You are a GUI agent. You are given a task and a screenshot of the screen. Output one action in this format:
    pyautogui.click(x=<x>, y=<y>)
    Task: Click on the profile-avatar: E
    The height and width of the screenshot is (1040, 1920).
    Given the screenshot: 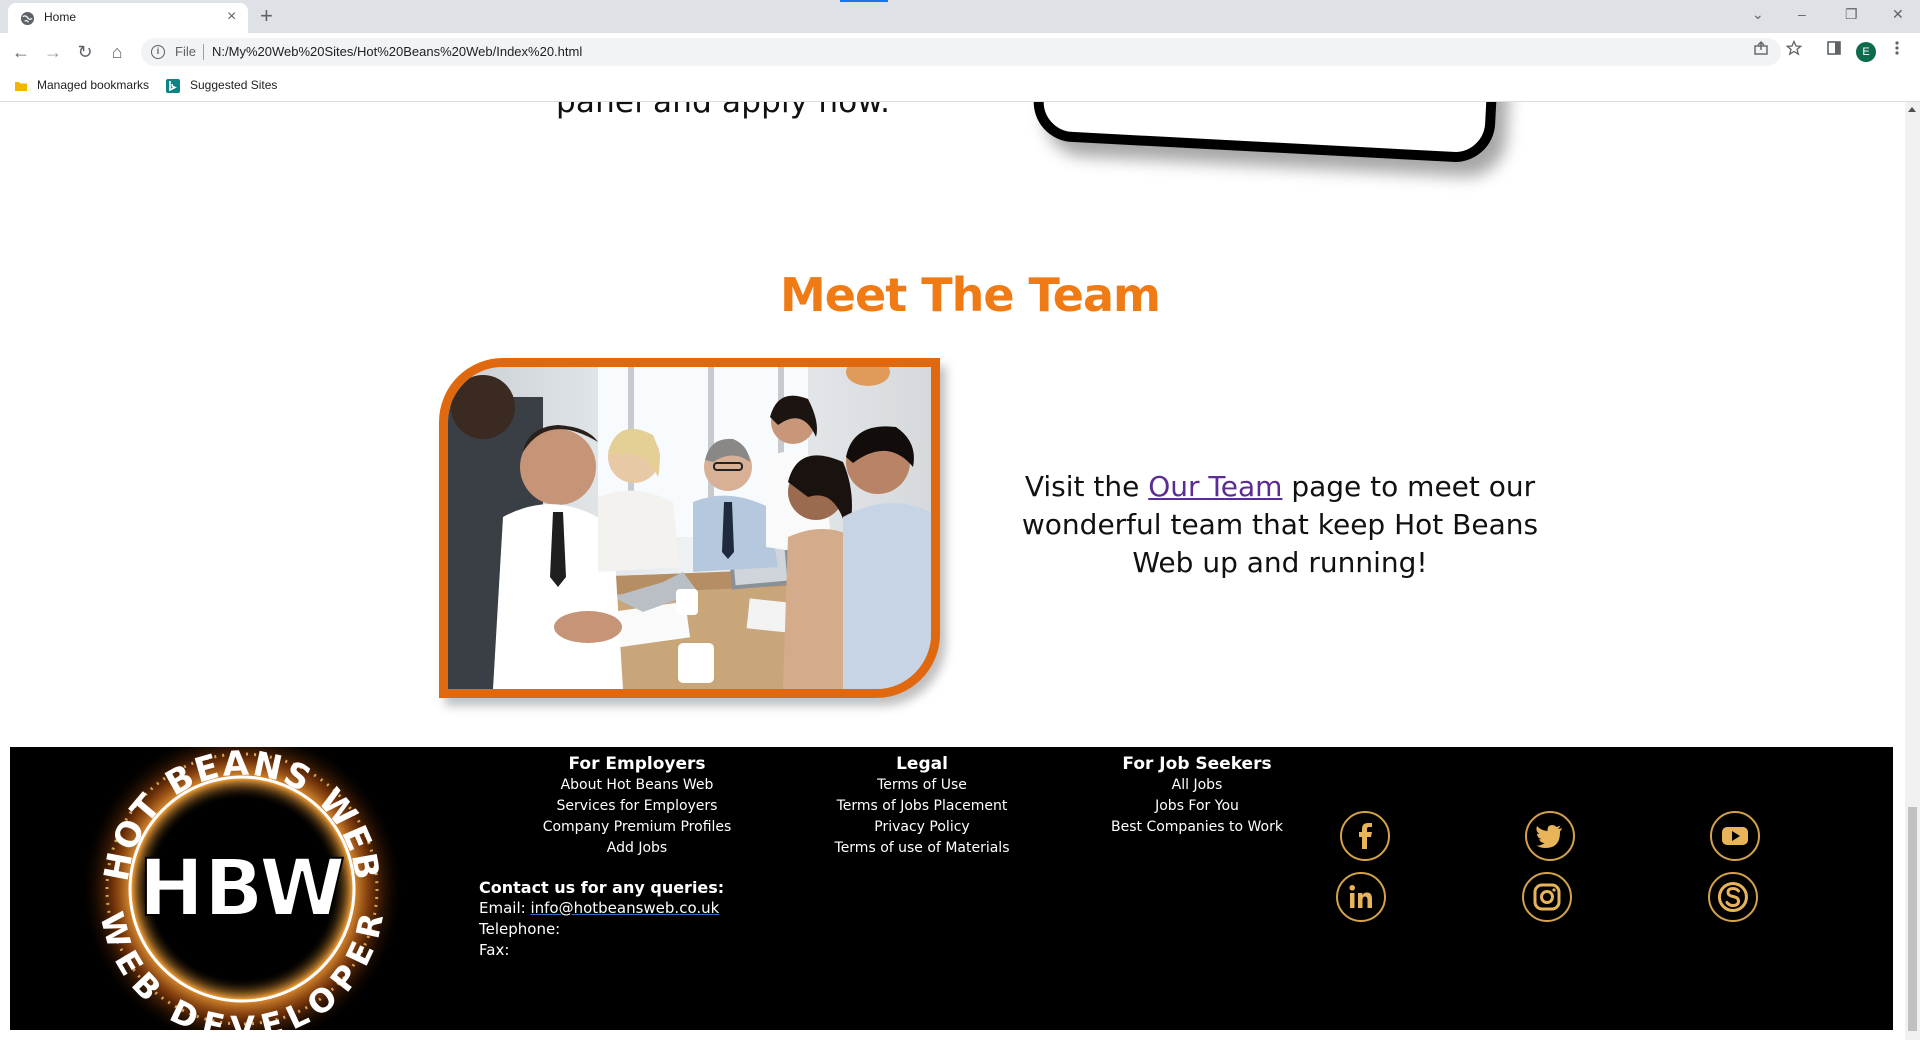 What is the action you would take?
    pyautogui.click(x=1866, y=52)
    